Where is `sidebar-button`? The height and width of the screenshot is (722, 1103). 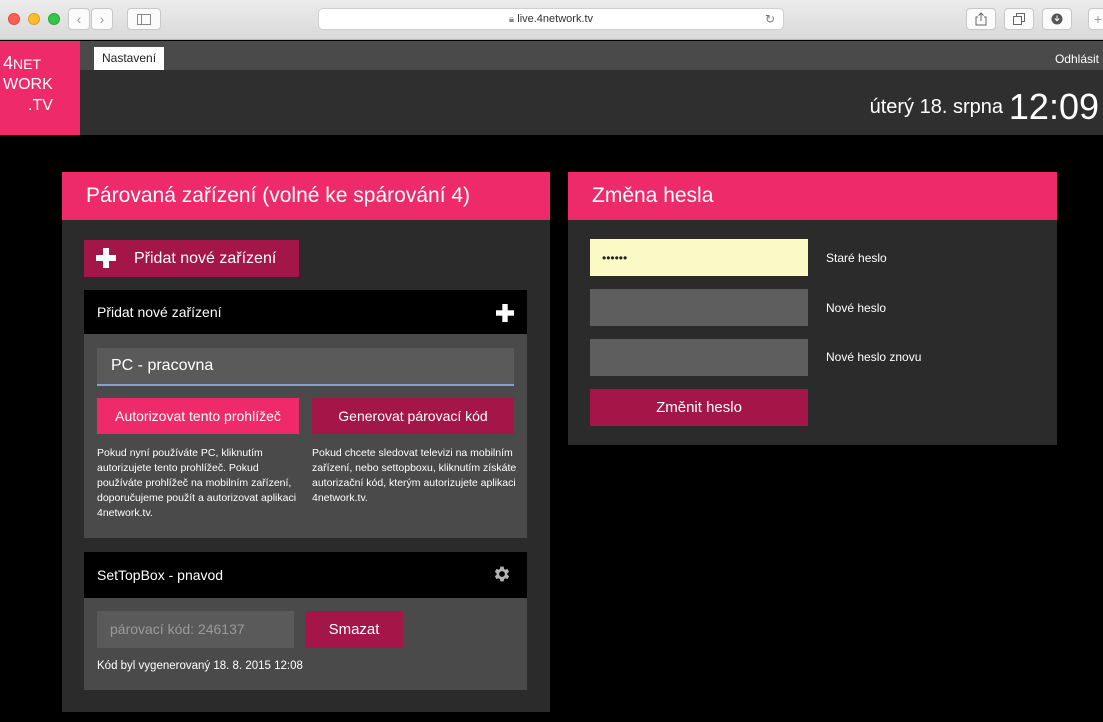
sidebar-button is located at coordinates (144, 19).